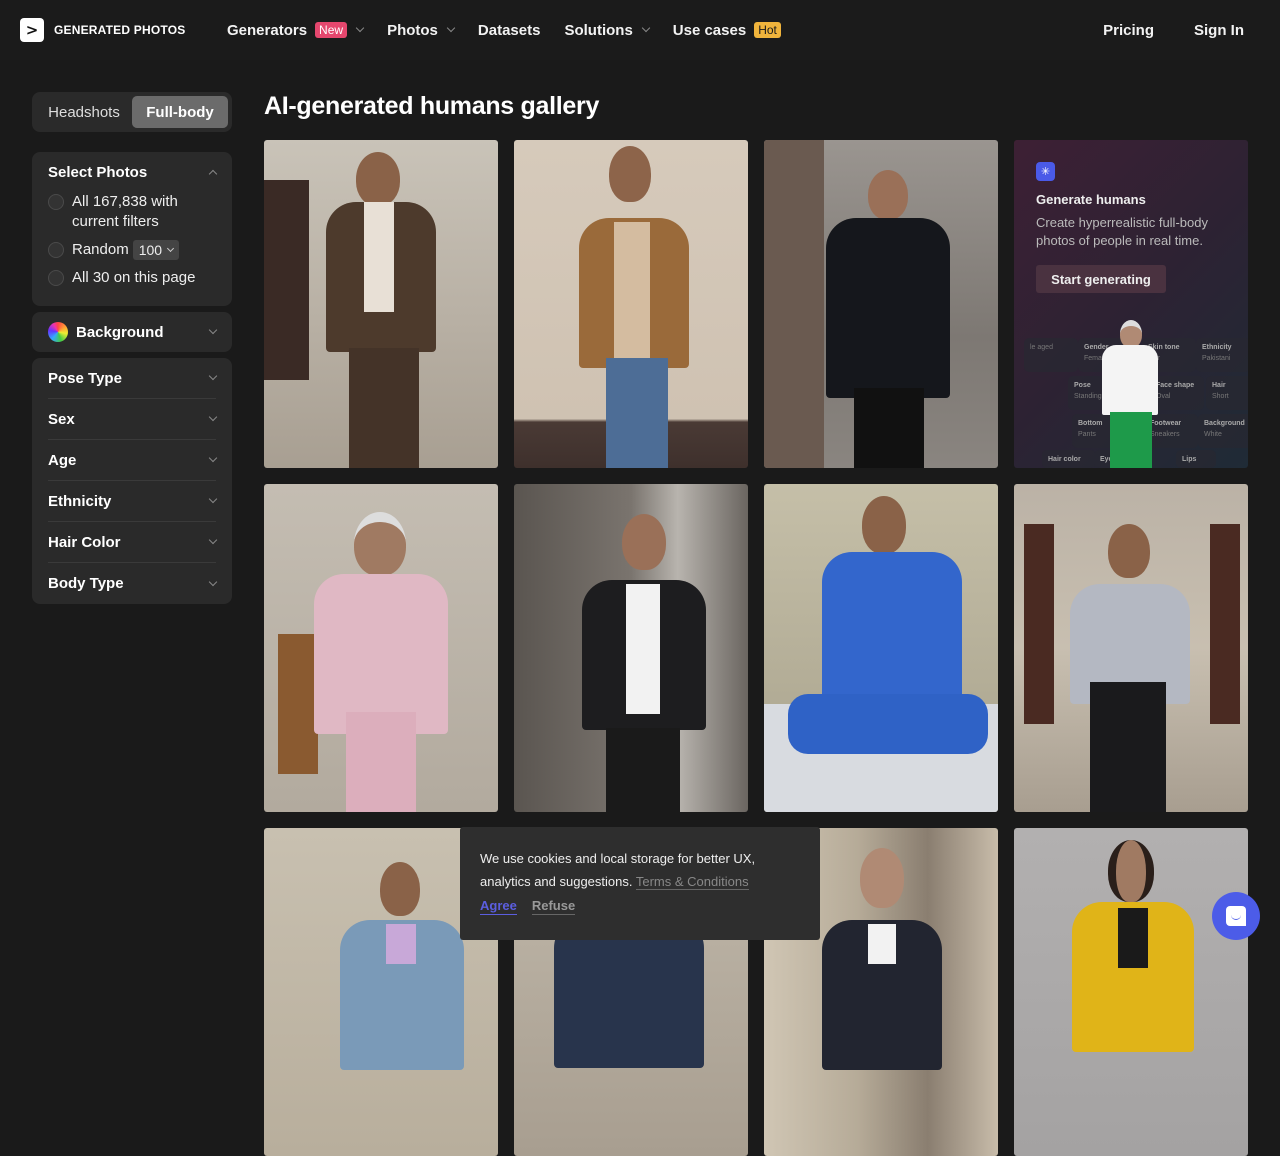 The height and width of the screenshot is (1156, 1280). What do you see at coordinates (692, 882) in the screenshot?
I see `terms-link: Terms & Conditions` at bounding box center [692, 882].